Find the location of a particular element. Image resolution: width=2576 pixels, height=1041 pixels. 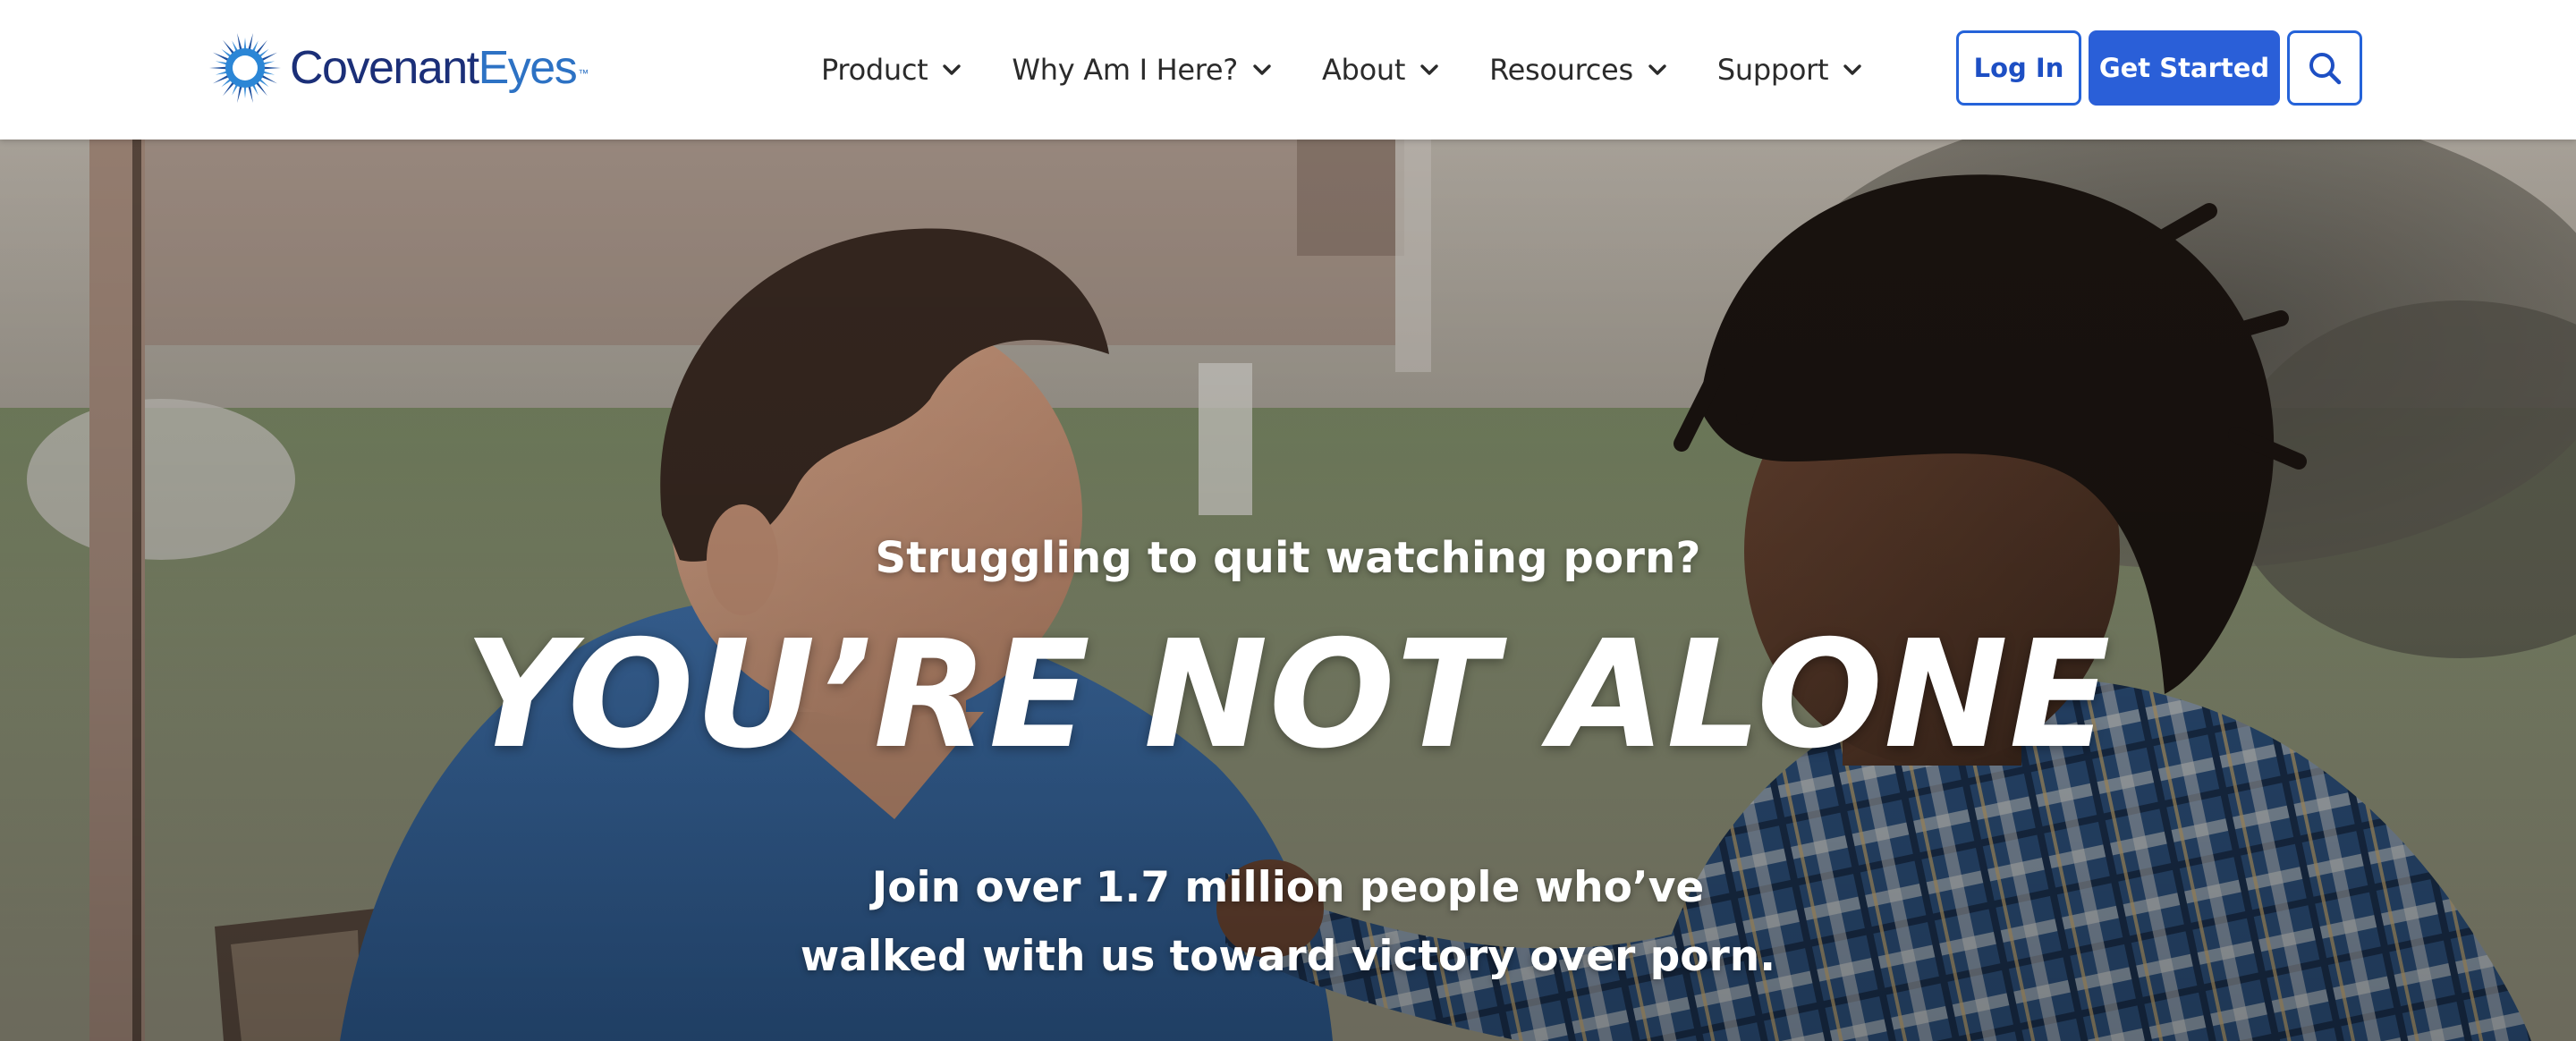

search-button is located at coordinates (2324, 68).